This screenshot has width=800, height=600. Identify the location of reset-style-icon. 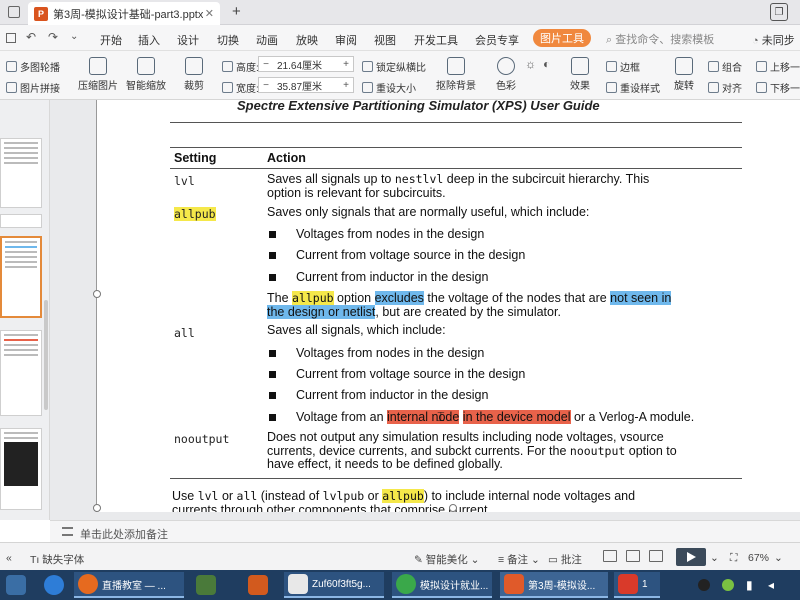
(611, 87).